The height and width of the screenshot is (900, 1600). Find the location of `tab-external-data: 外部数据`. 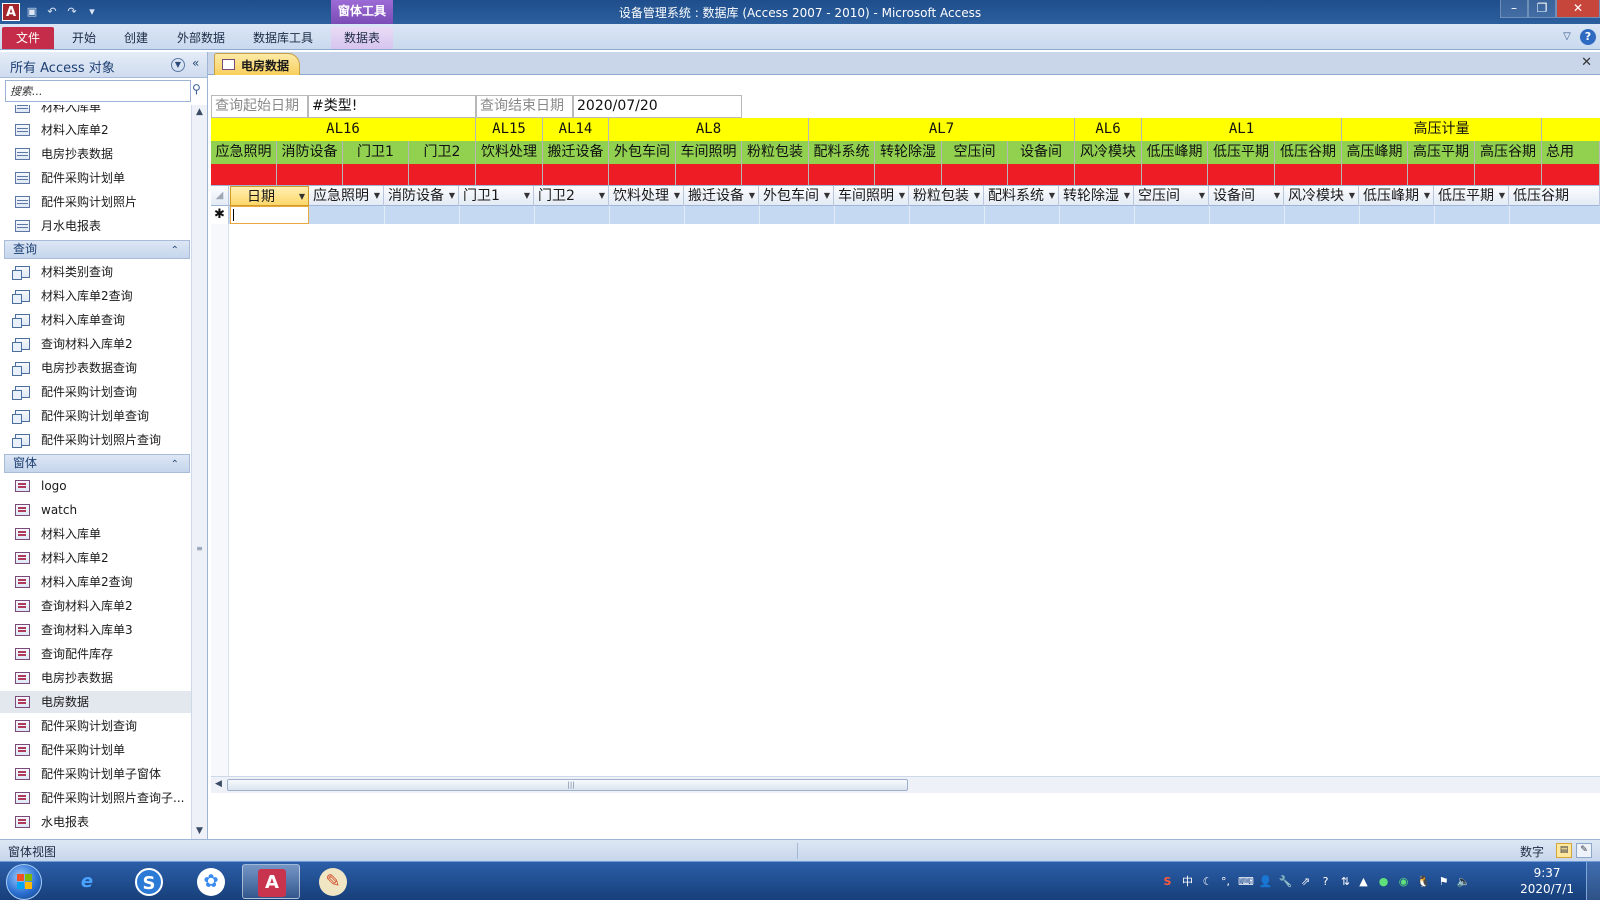

tab-external-data: 外部数据 is located at coordinates (201, 38).